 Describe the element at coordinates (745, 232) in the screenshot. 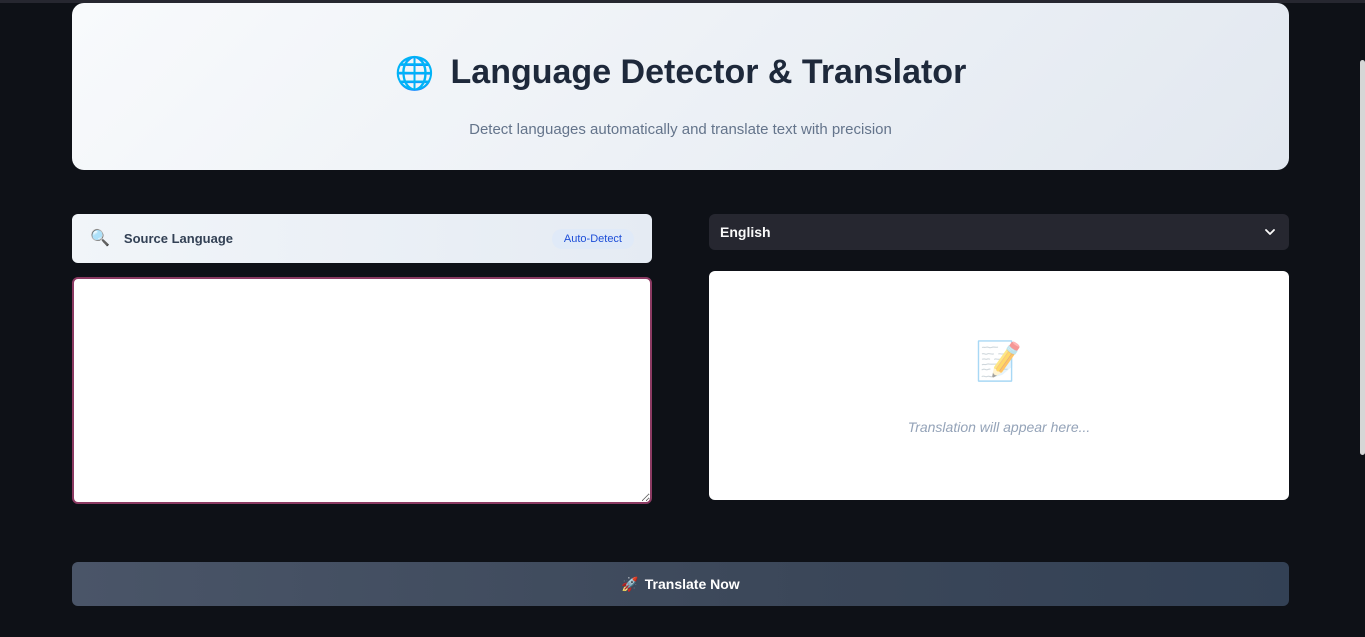

I see `target-language-value: English` at that location.